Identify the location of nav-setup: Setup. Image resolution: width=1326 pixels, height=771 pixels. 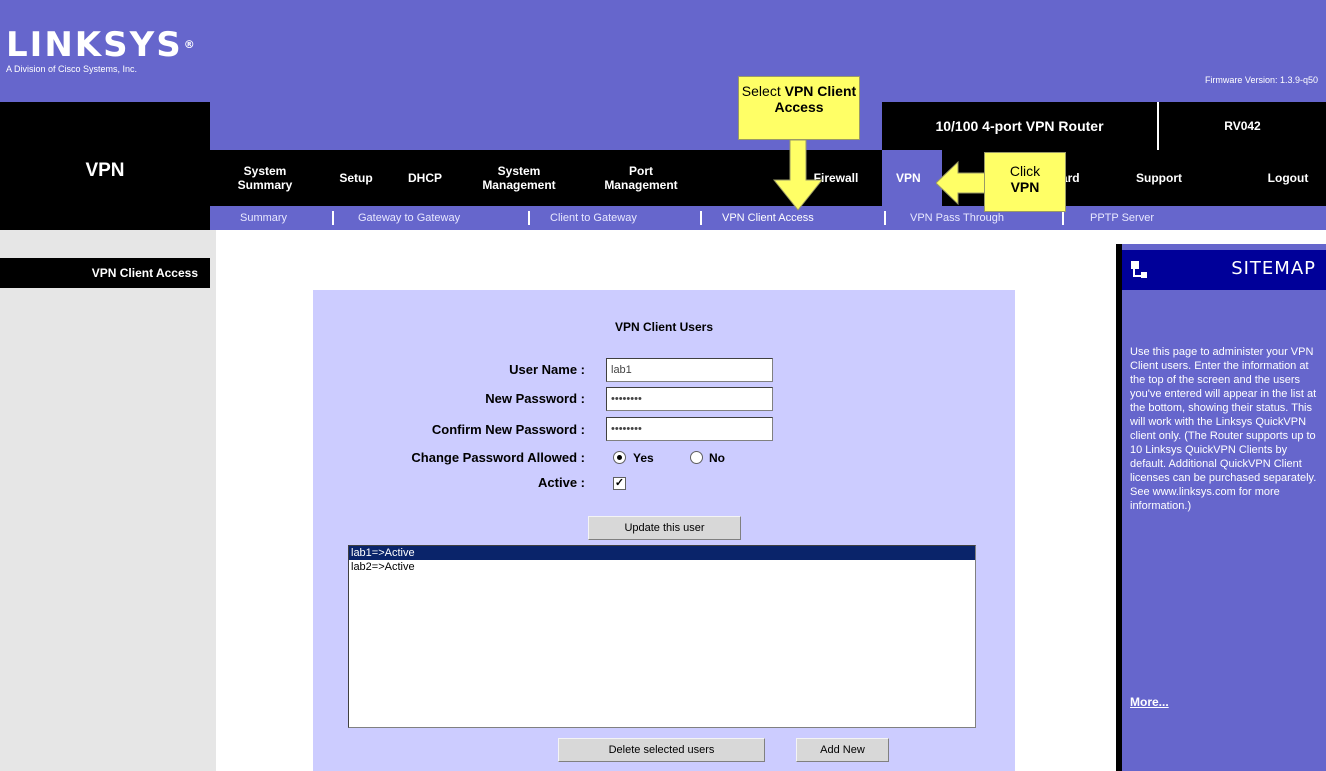
(356, 178).